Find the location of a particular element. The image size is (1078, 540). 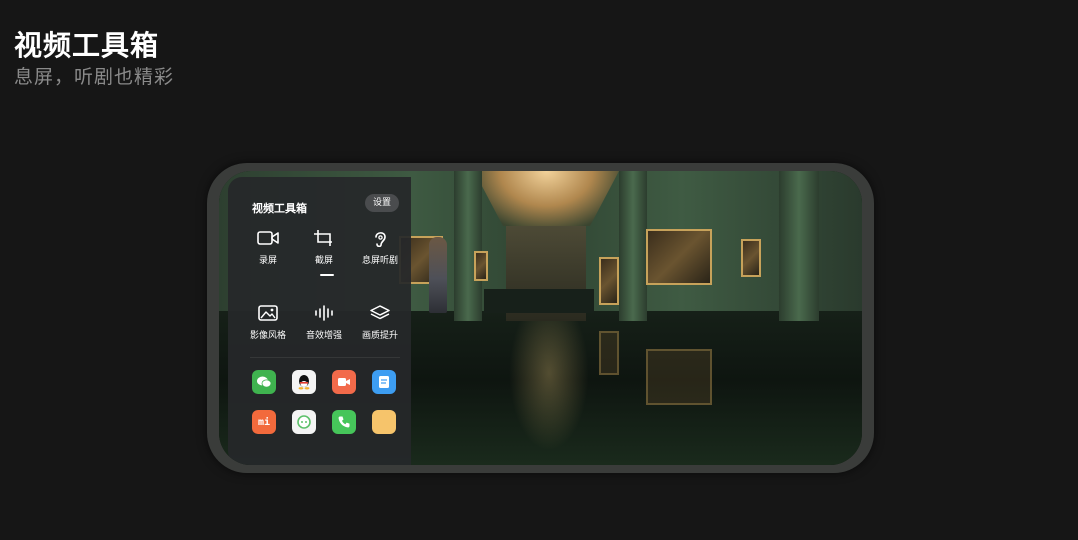

screen-recorder-app-icon is located at coordinates (344, 382).